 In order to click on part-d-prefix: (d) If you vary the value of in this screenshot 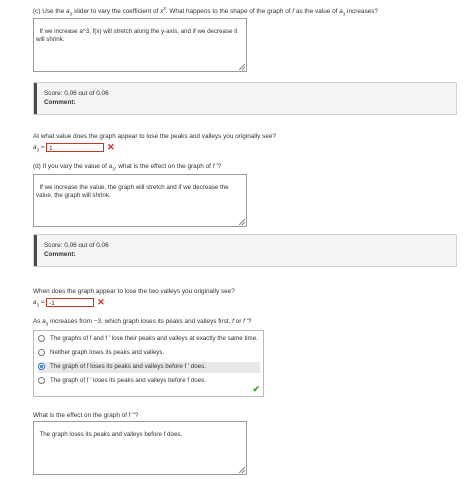, I will do `click(71, 166)`.